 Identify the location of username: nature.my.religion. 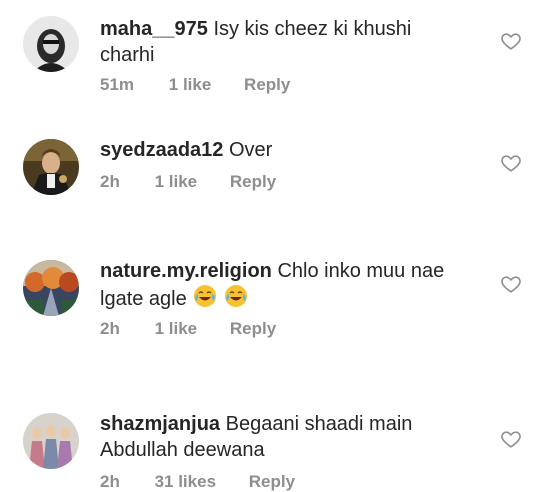
(186, 271).